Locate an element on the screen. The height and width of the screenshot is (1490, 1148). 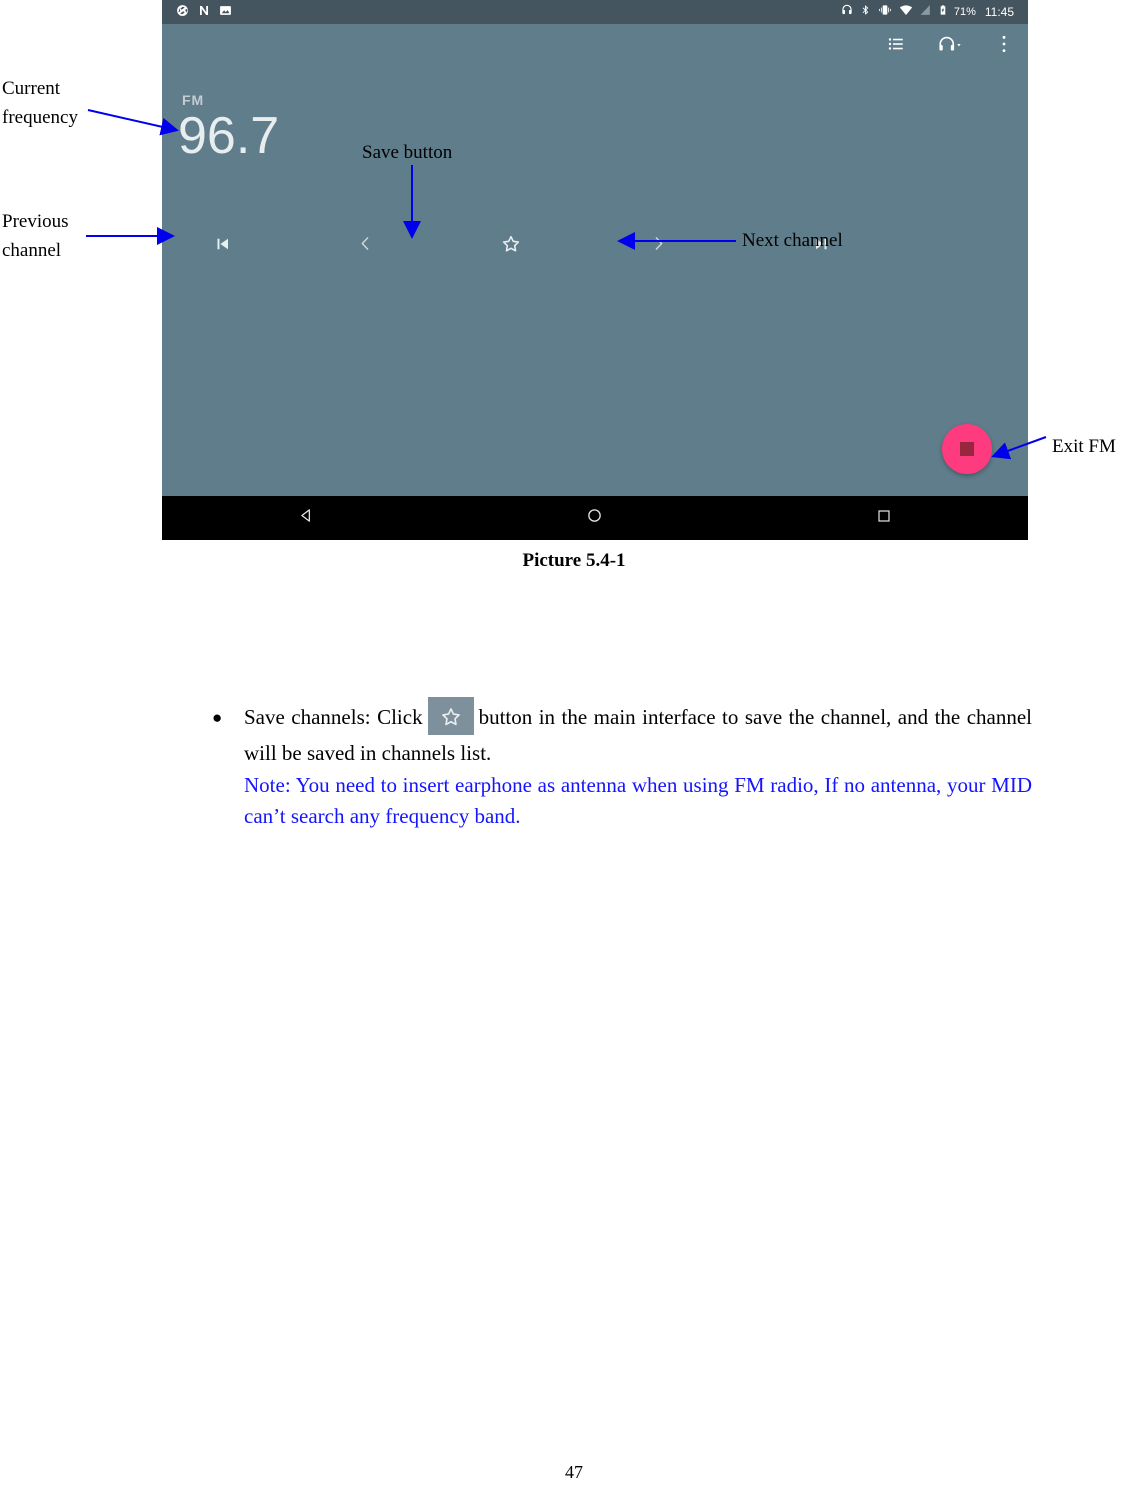
status-bar-right-icons: 71% 11:45 is located at coordinates (930, 12).